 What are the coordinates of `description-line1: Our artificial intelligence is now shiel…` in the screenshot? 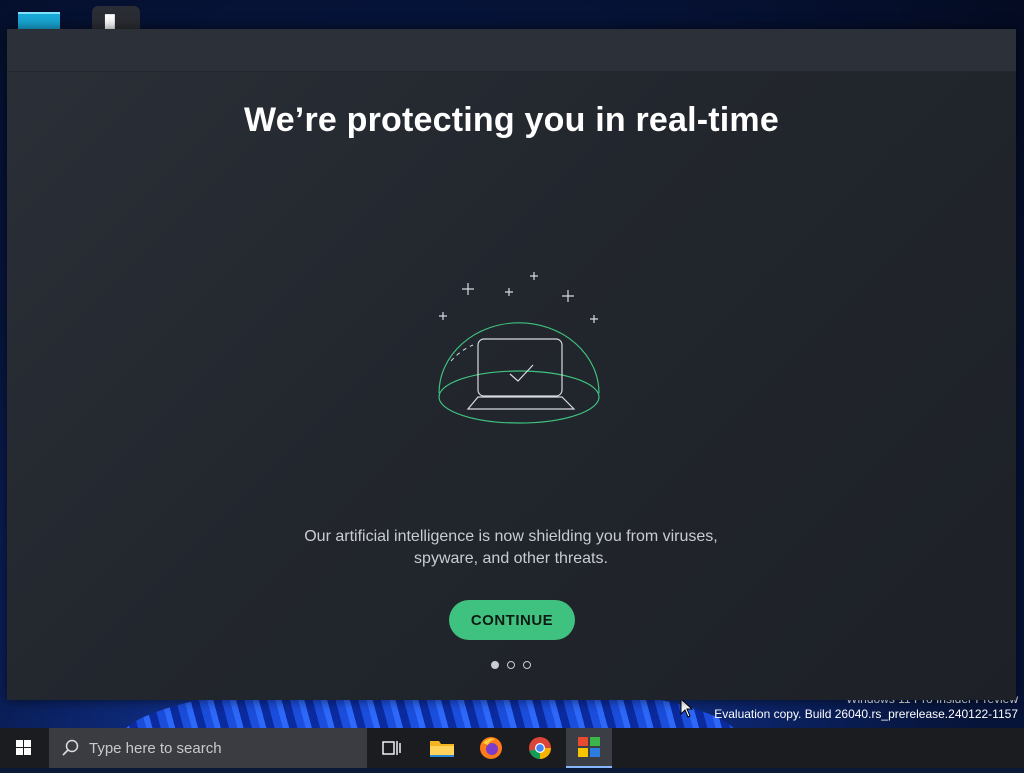 It's located at (511, 536).